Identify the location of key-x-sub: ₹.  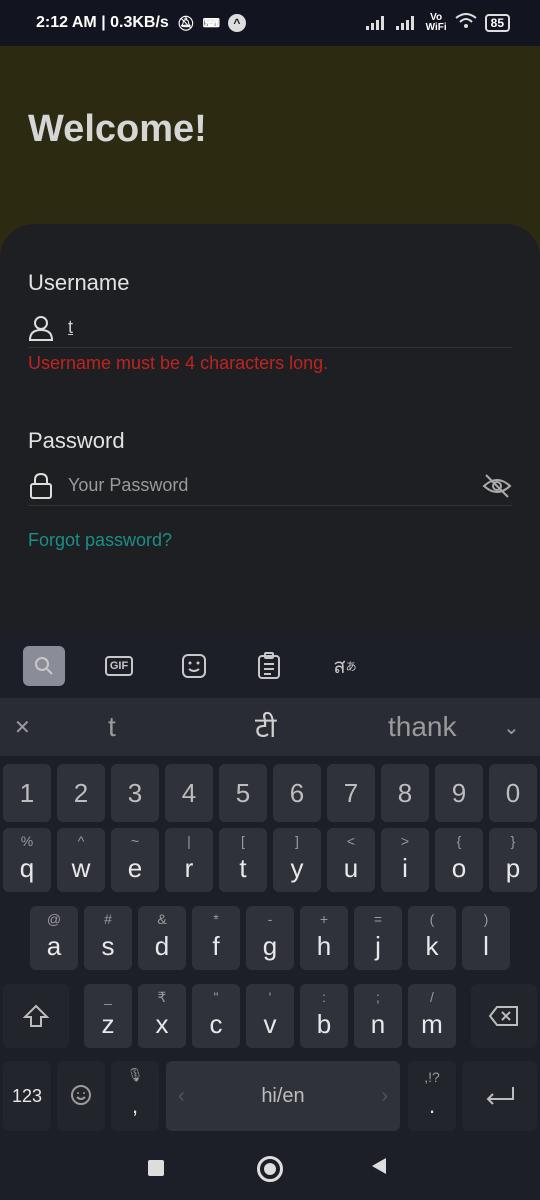
(162, 997).